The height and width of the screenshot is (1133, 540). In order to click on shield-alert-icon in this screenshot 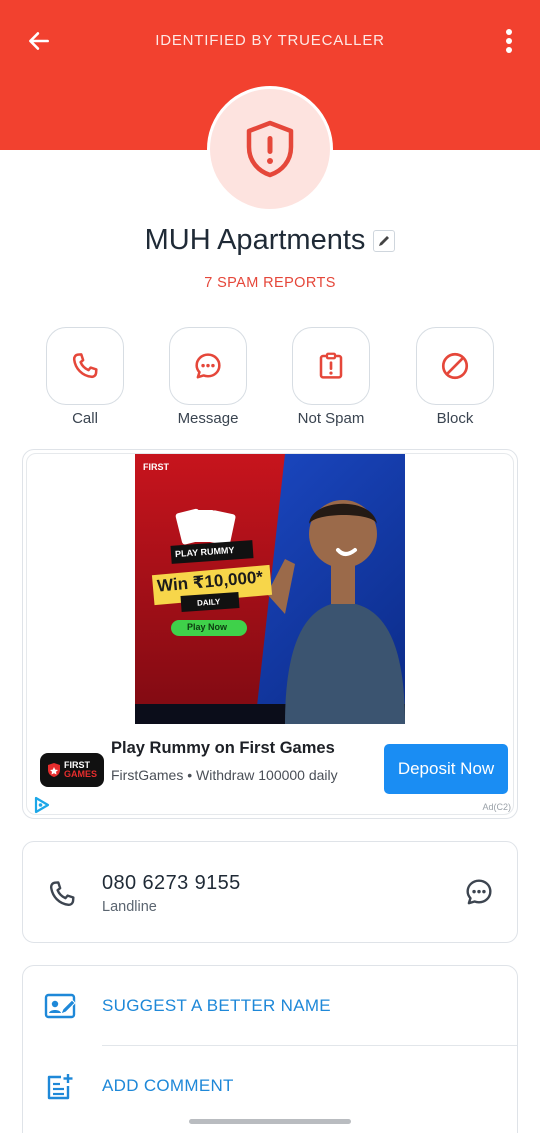, I will do `click(270, 149)`.